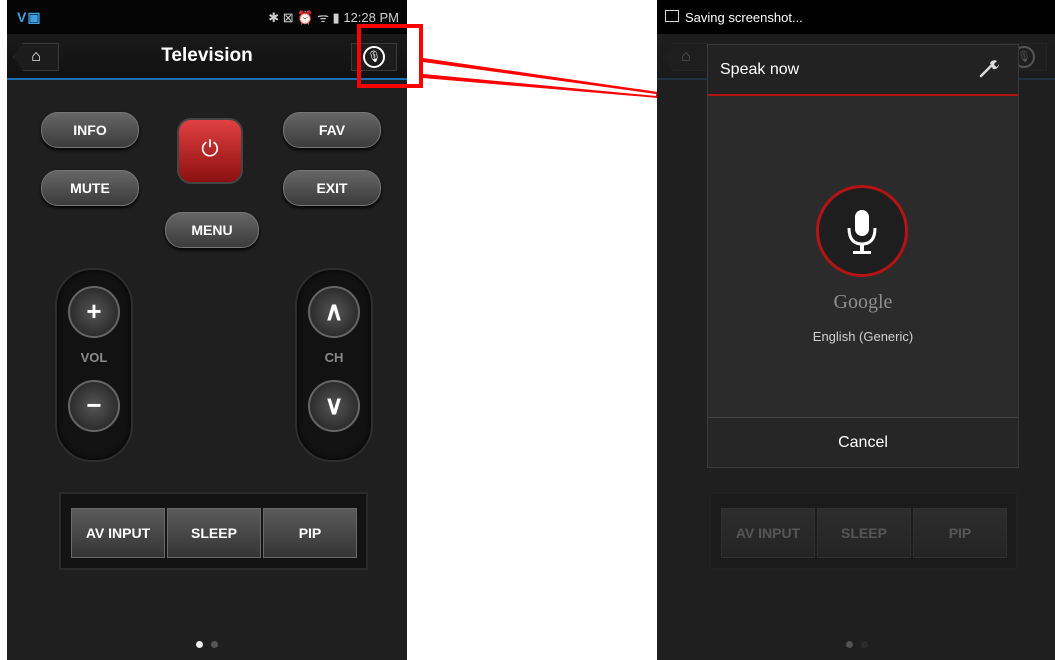 The image size is (1055, 660). What do you see at coordinates (768, 533) in the screenshot?
I see `av-input-button-dimmed: AV INPUT` at bounding box center [768, 533].